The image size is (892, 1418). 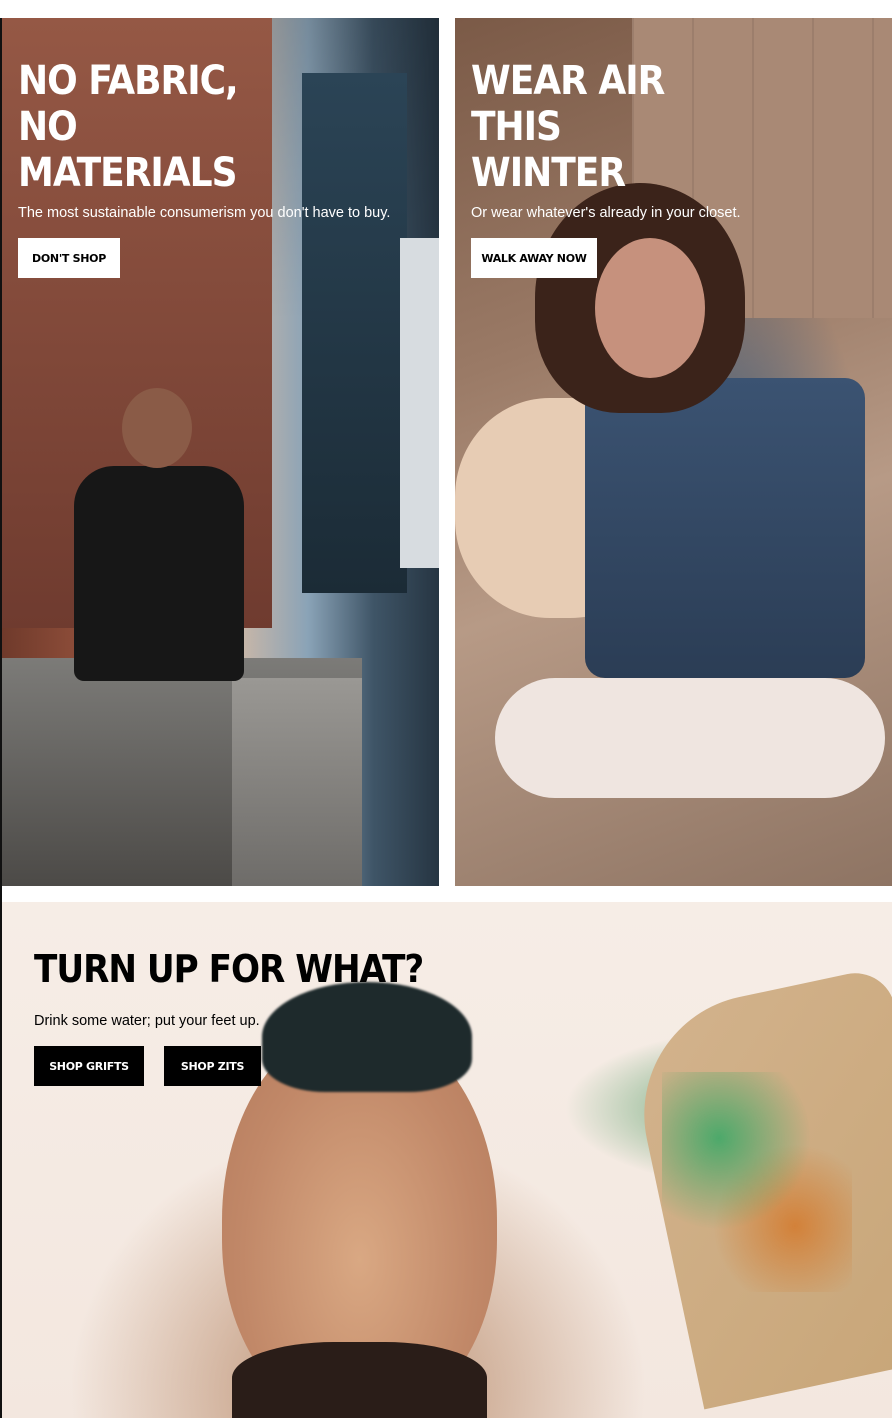 What do you see at coordinates (212, 1066) in the screenshot?
I see `shop-zits-button: Shop Zits` at bounding box center [212, 1066].